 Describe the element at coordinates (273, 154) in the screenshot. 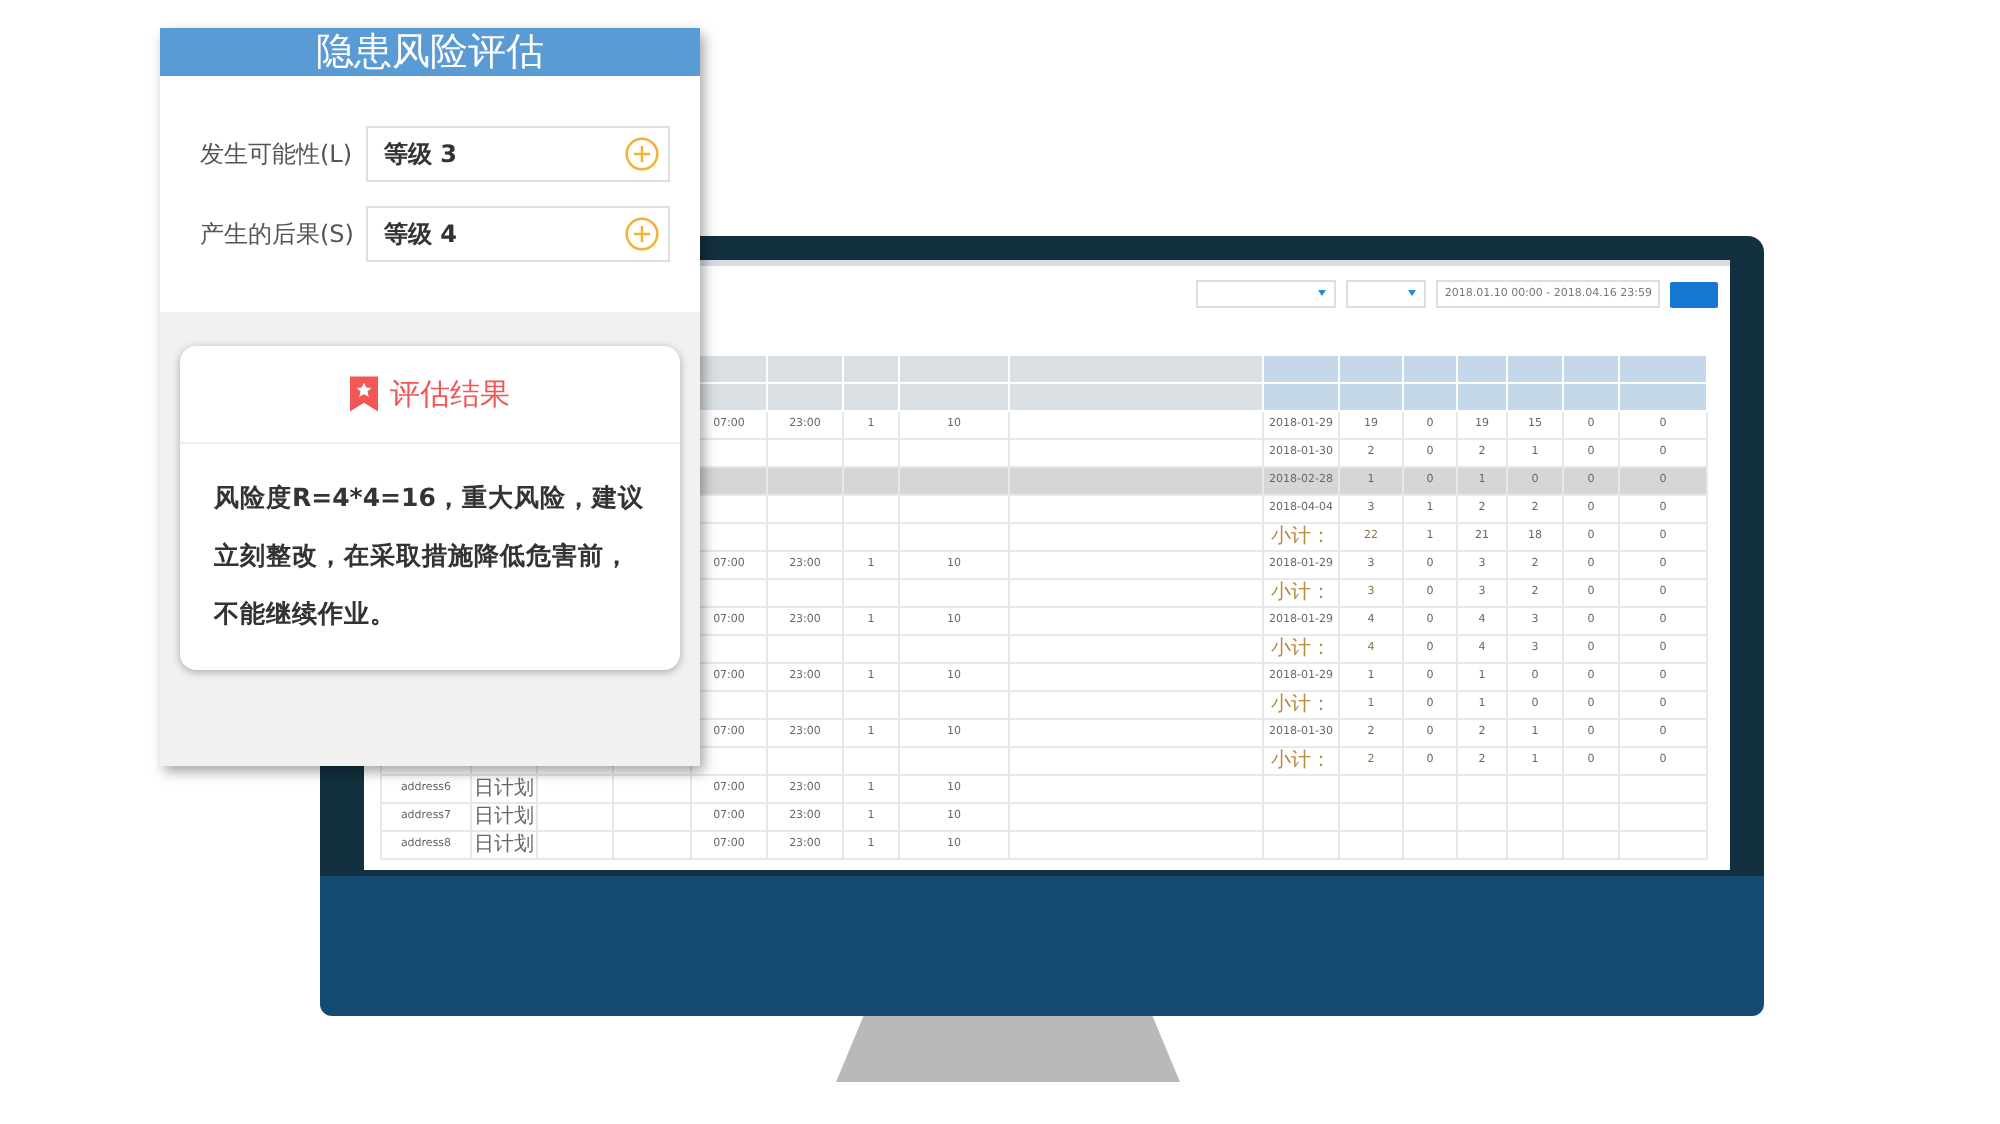

I see `field-label: 发生可能性(L)` at that location.